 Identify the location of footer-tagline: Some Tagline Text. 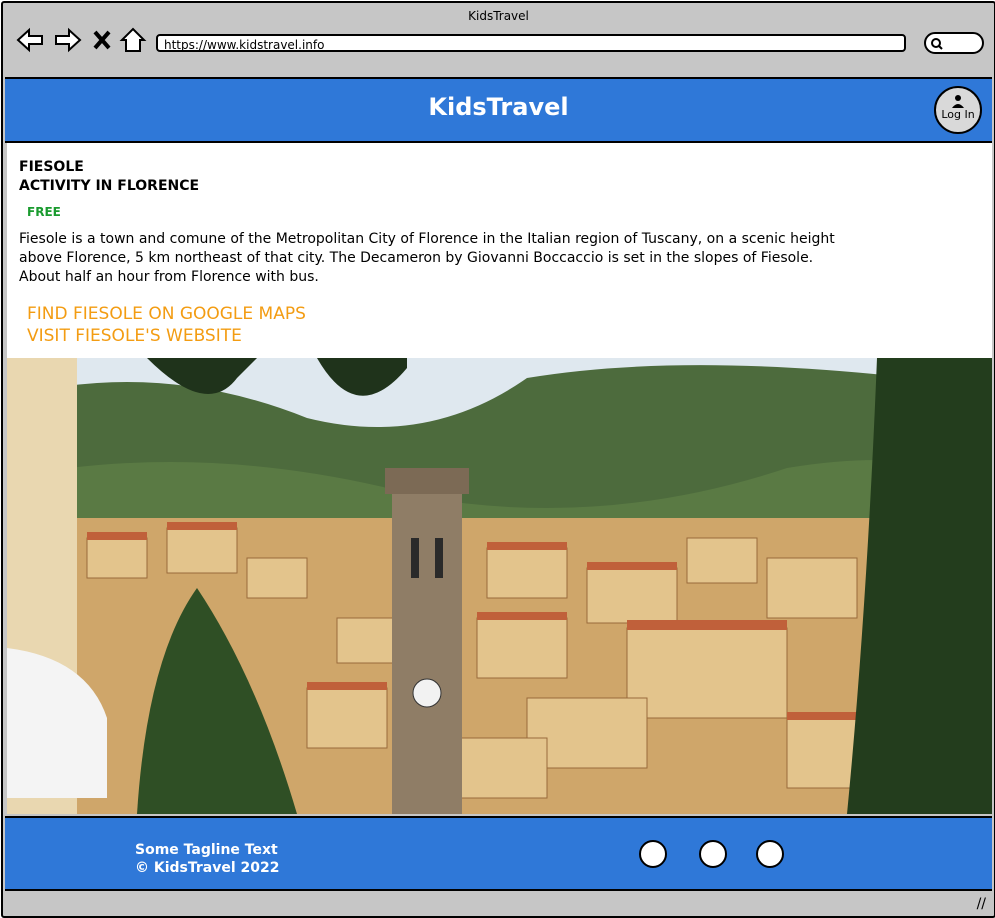
(206, 850).